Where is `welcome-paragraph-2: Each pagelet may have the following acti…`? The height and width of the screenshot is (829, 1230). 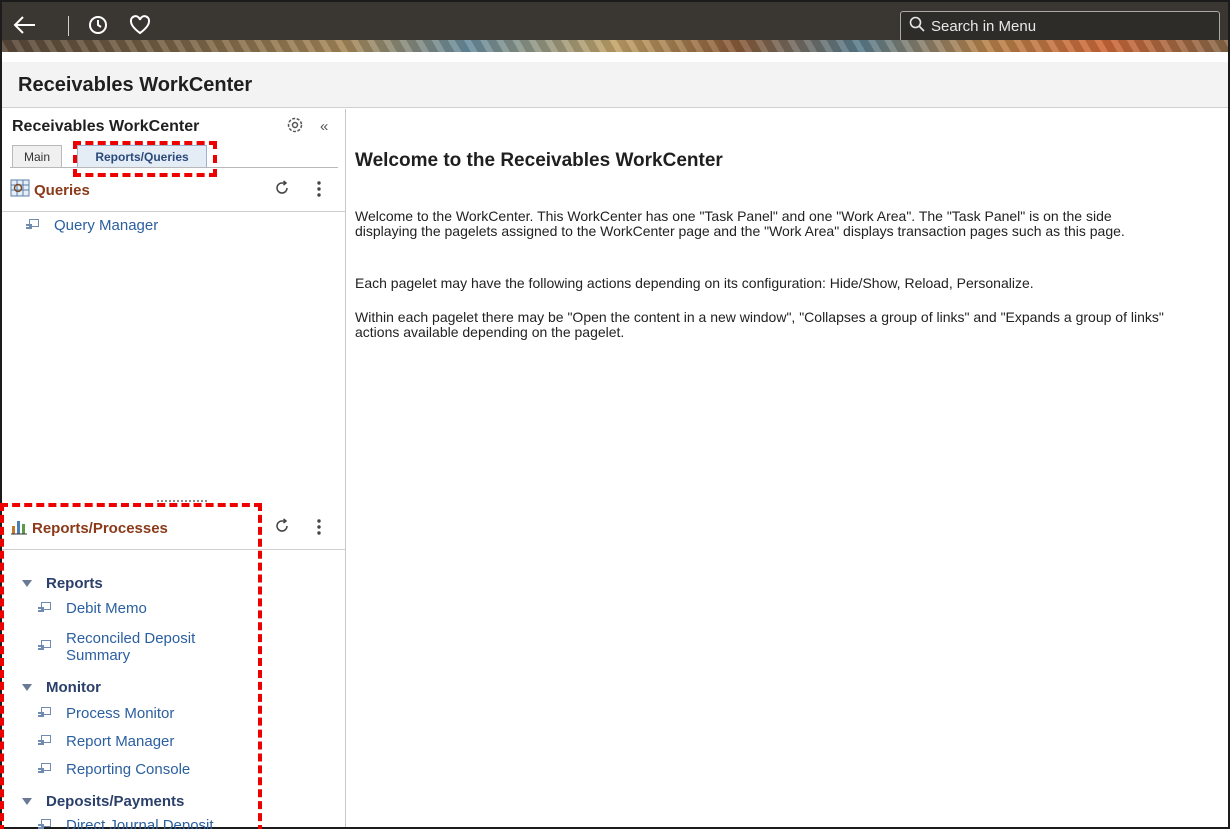
welcome-paragraph-2: Each pagelet may have the following acti… is located at coordinates (694, 283).